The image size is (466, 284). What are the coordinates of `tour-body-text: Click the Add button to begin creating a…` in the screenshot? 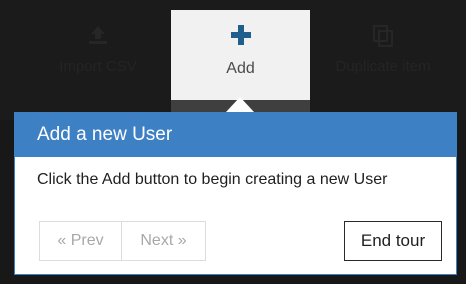 It's located at (212, 179).